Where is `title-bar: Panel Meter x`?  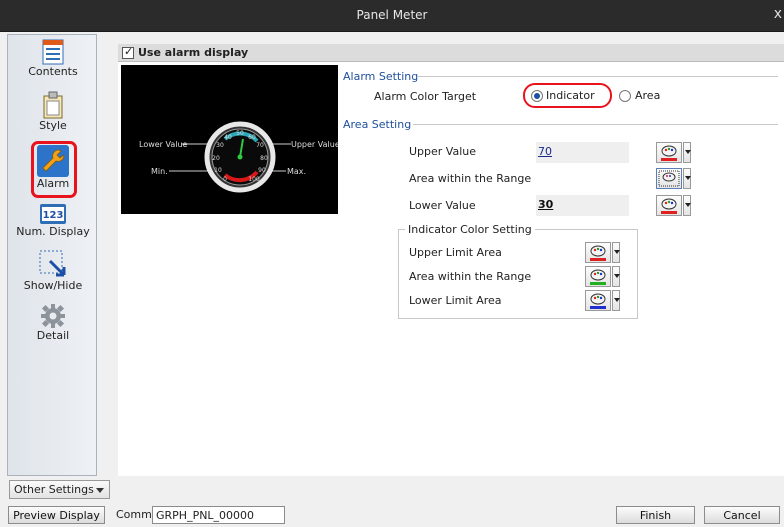 title-bar: Panel Meter x is located at coordinates (392, 16).